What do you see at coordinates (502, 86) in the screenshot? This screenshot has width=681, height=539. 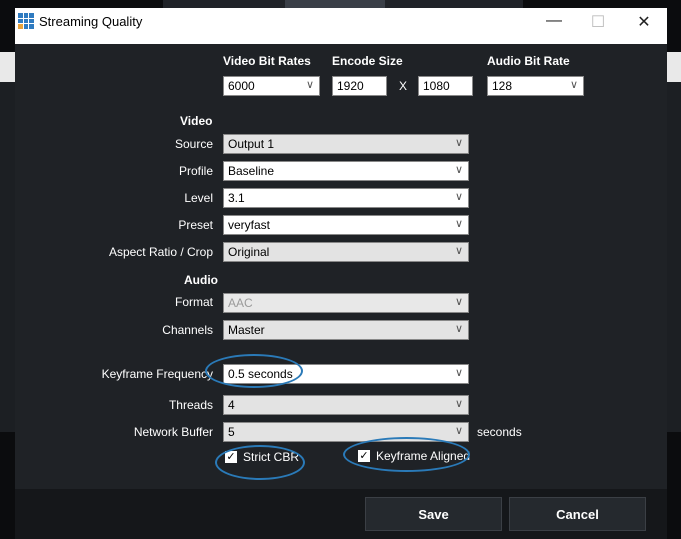 I see `audio-bit-rate-value: 128` at bounding box center [502, 86].